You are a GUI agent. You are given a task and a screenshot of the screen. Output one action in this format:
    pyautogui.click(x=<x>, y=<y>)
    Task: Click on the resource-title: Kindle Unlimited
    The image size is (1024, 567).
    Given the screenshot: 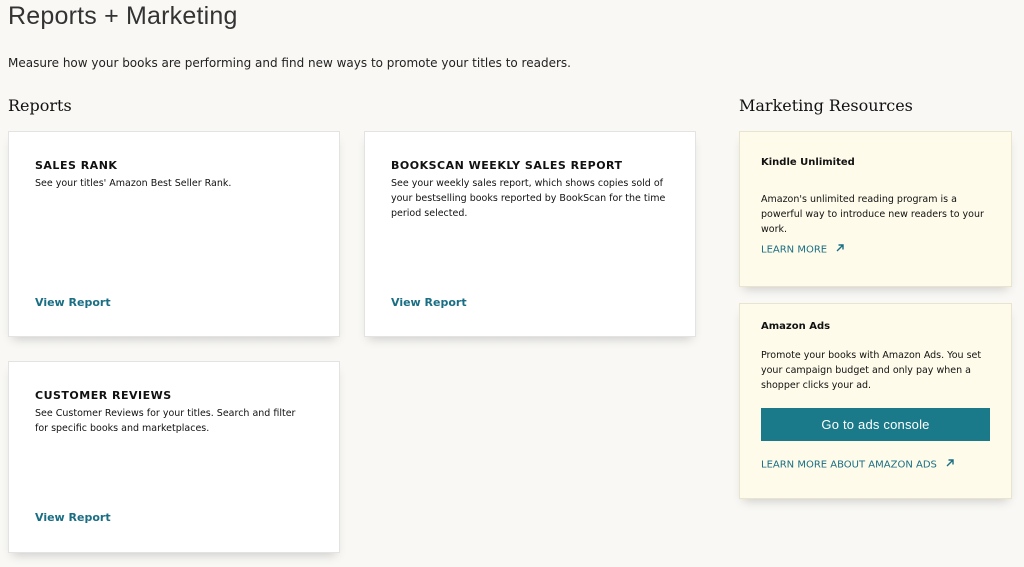 What is the action you would take?
    pyautogui.click(x=808, y=162)
    